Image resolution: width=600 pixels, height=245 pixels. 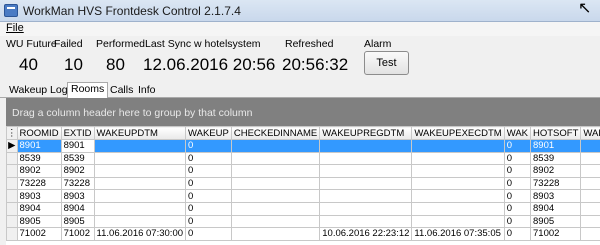 What do you see at coordinates (12, 146) in the screenshot?
I see `row-selector: ▶` at bounding box center [12, 146].